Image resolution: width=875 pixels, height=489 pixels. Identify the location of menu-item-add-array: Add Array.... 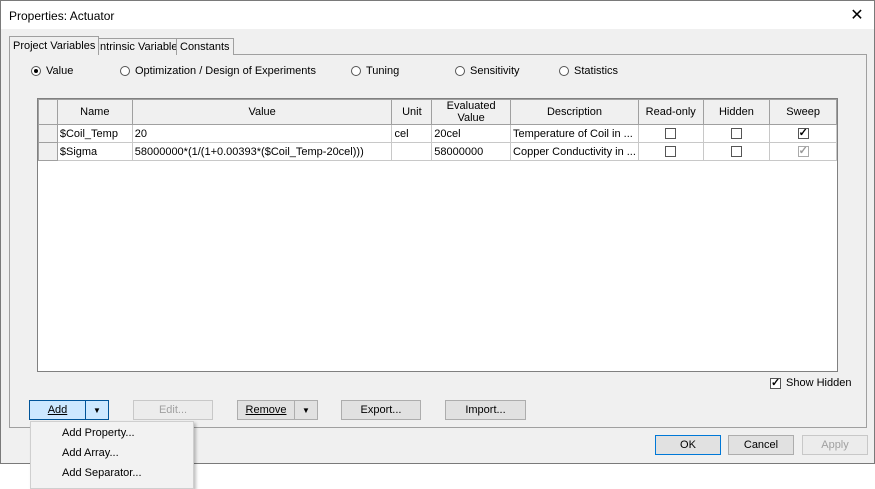
(90, 453).